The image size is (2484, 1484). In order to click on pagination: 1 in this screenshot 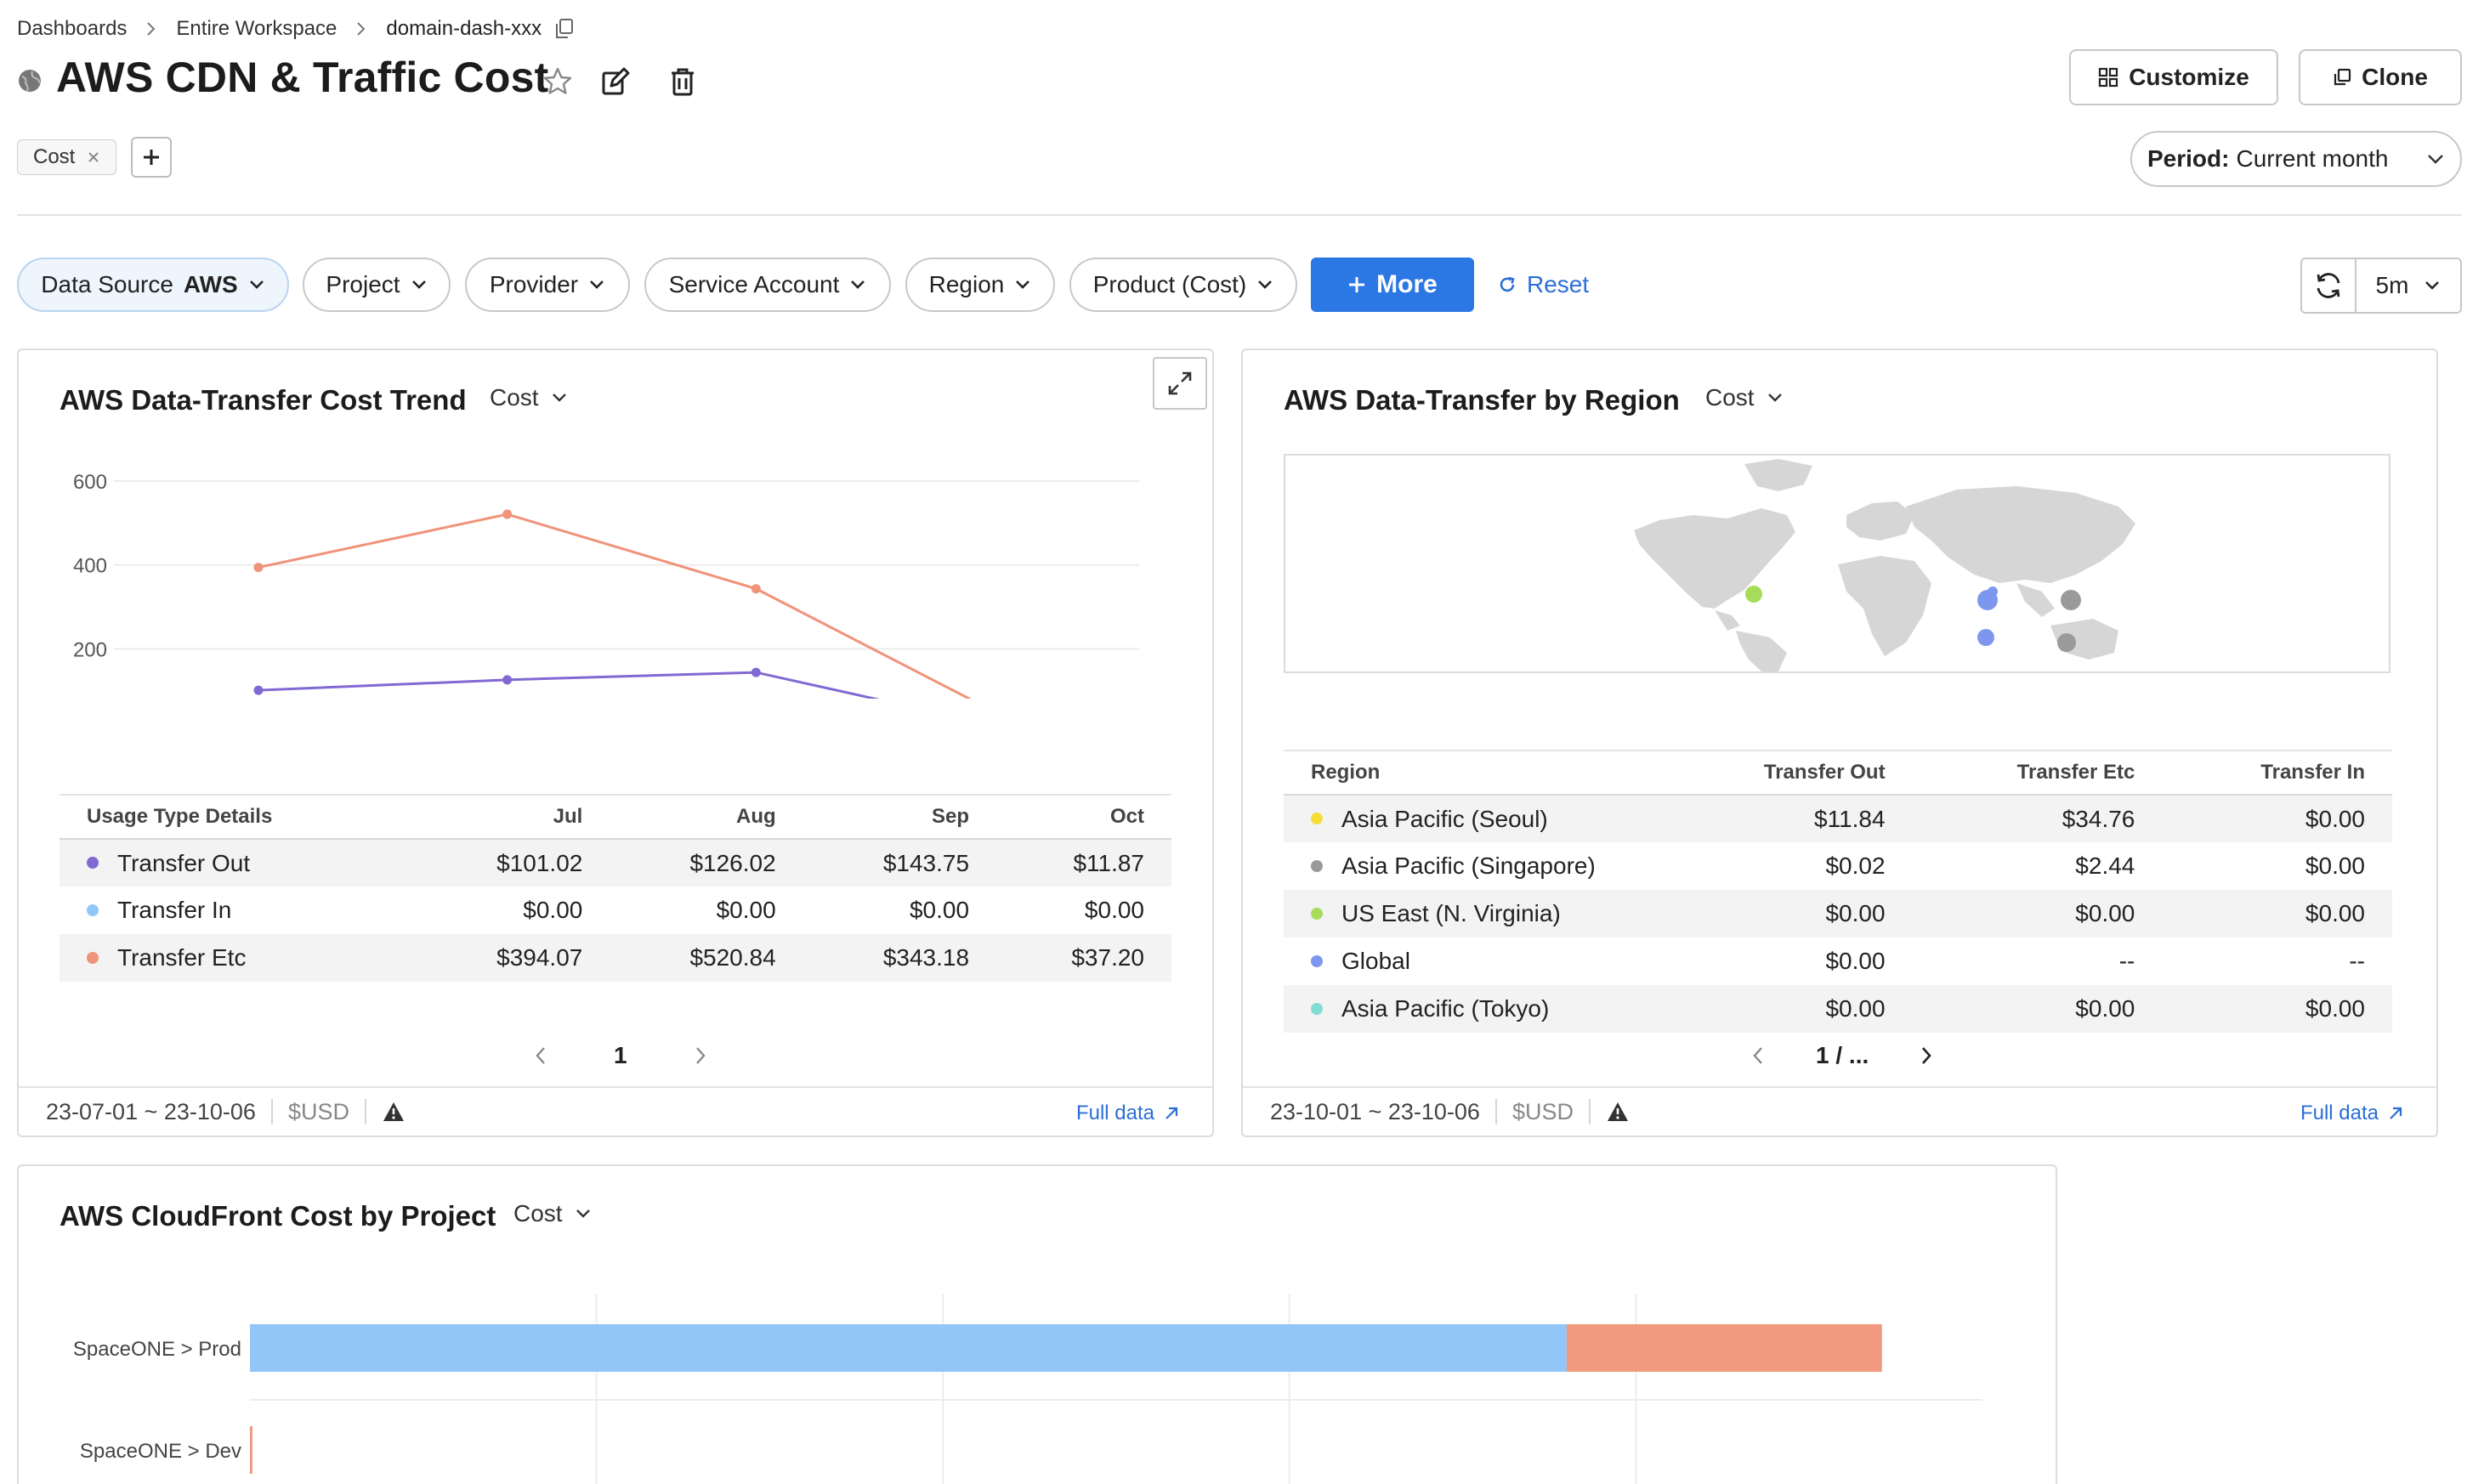, I will do `click(620, 1055)`.